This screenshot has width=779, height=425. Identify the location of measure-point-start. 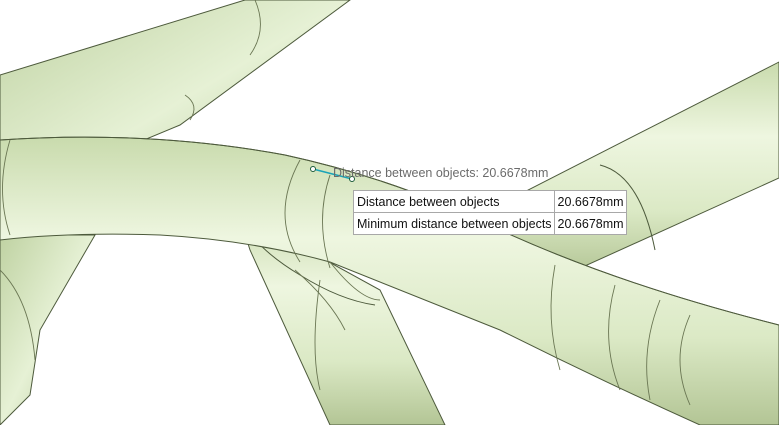
(313, 169).